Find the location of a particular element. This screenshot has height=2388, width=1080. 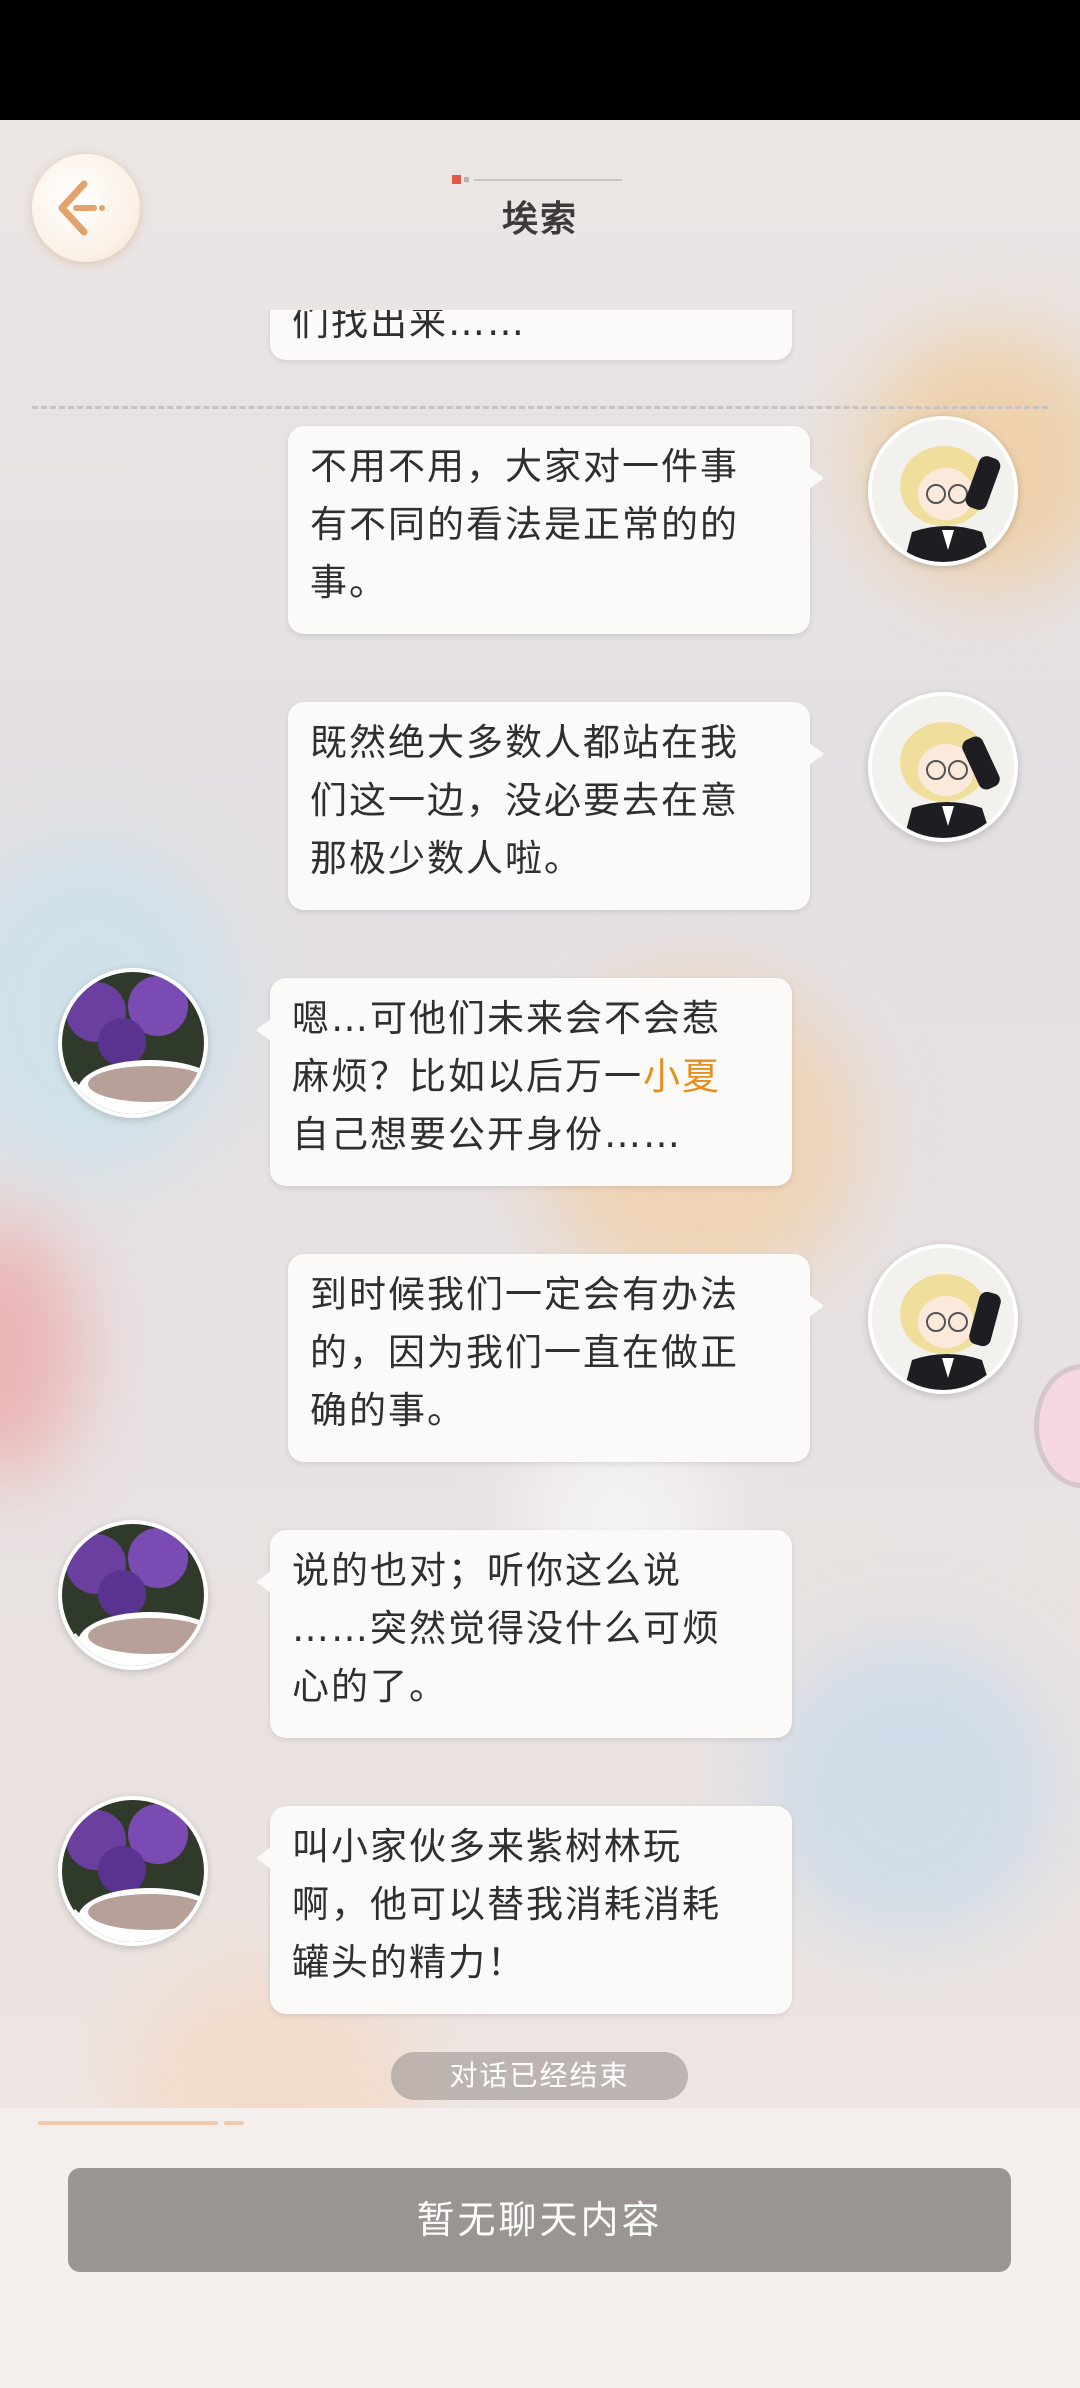

message-line: 不用不用，大家对一件事 is located at coordinates (524, 466).